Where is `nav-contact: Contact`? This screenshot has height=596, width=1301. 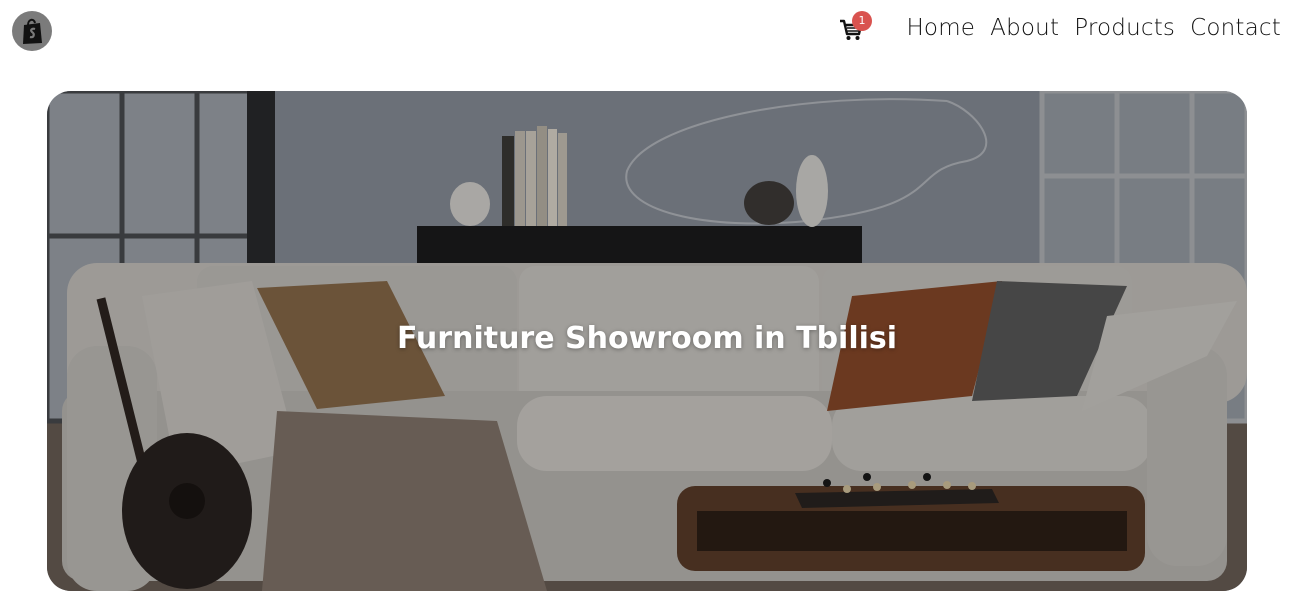
nav-contact: Contact is located at coordinates (1235, 28).